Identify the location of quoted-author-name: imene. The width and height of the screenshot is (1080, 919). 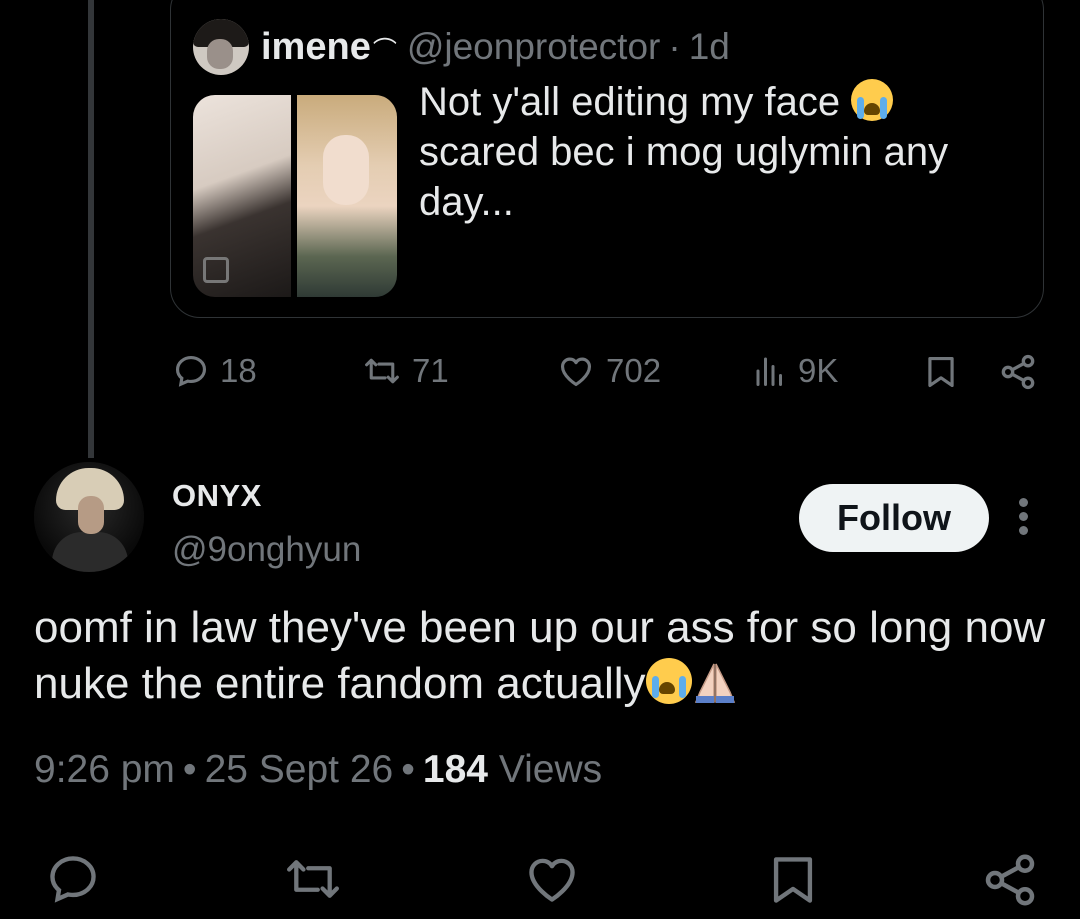
(316, 47).